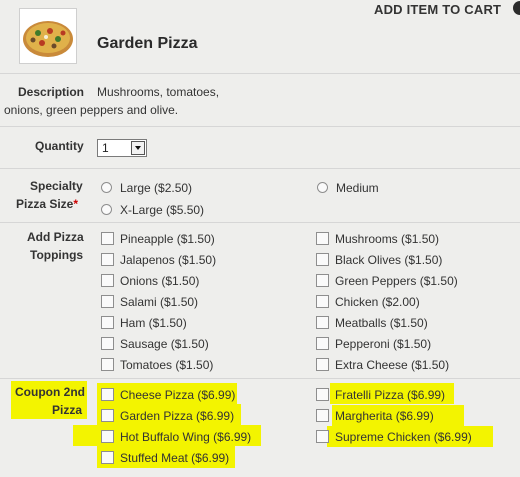  Describe the element at coordinates (122, 148) in the screenshot. I see `quantity-select: 1` at that location.